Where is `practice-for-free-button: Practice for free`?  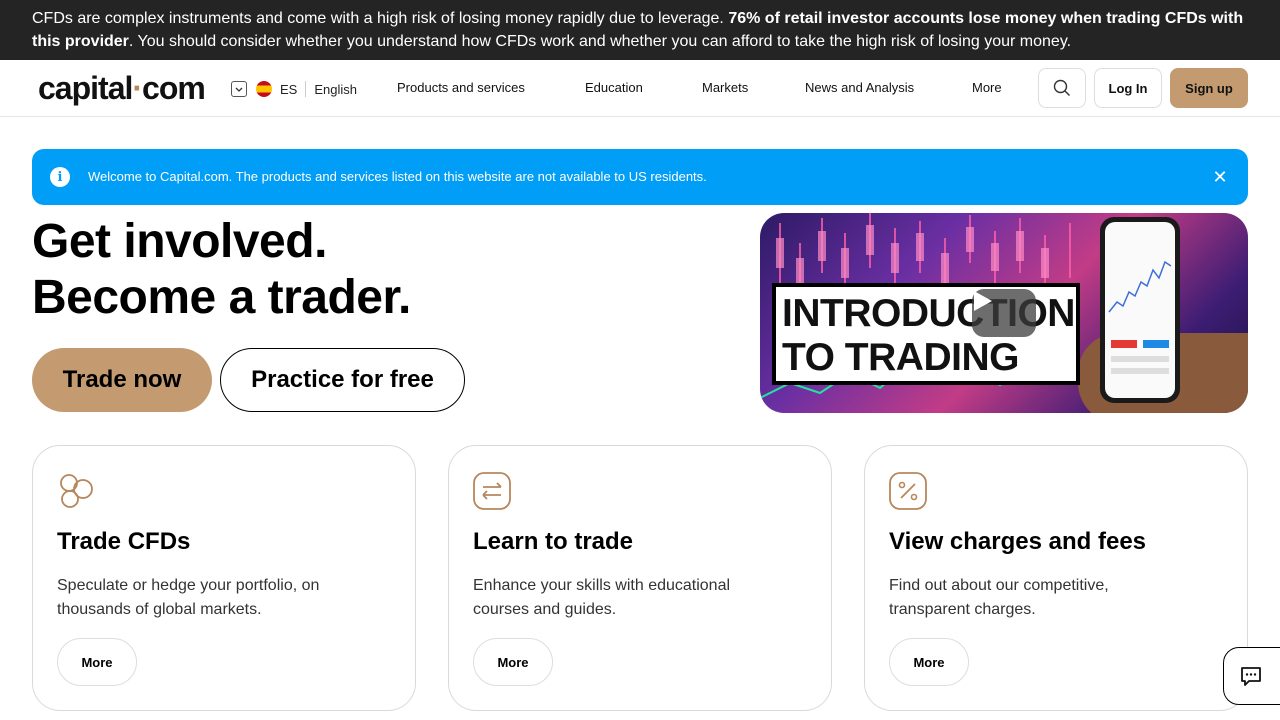
practice-for-free-button: Practice for free is located at coordinates (342, 380).